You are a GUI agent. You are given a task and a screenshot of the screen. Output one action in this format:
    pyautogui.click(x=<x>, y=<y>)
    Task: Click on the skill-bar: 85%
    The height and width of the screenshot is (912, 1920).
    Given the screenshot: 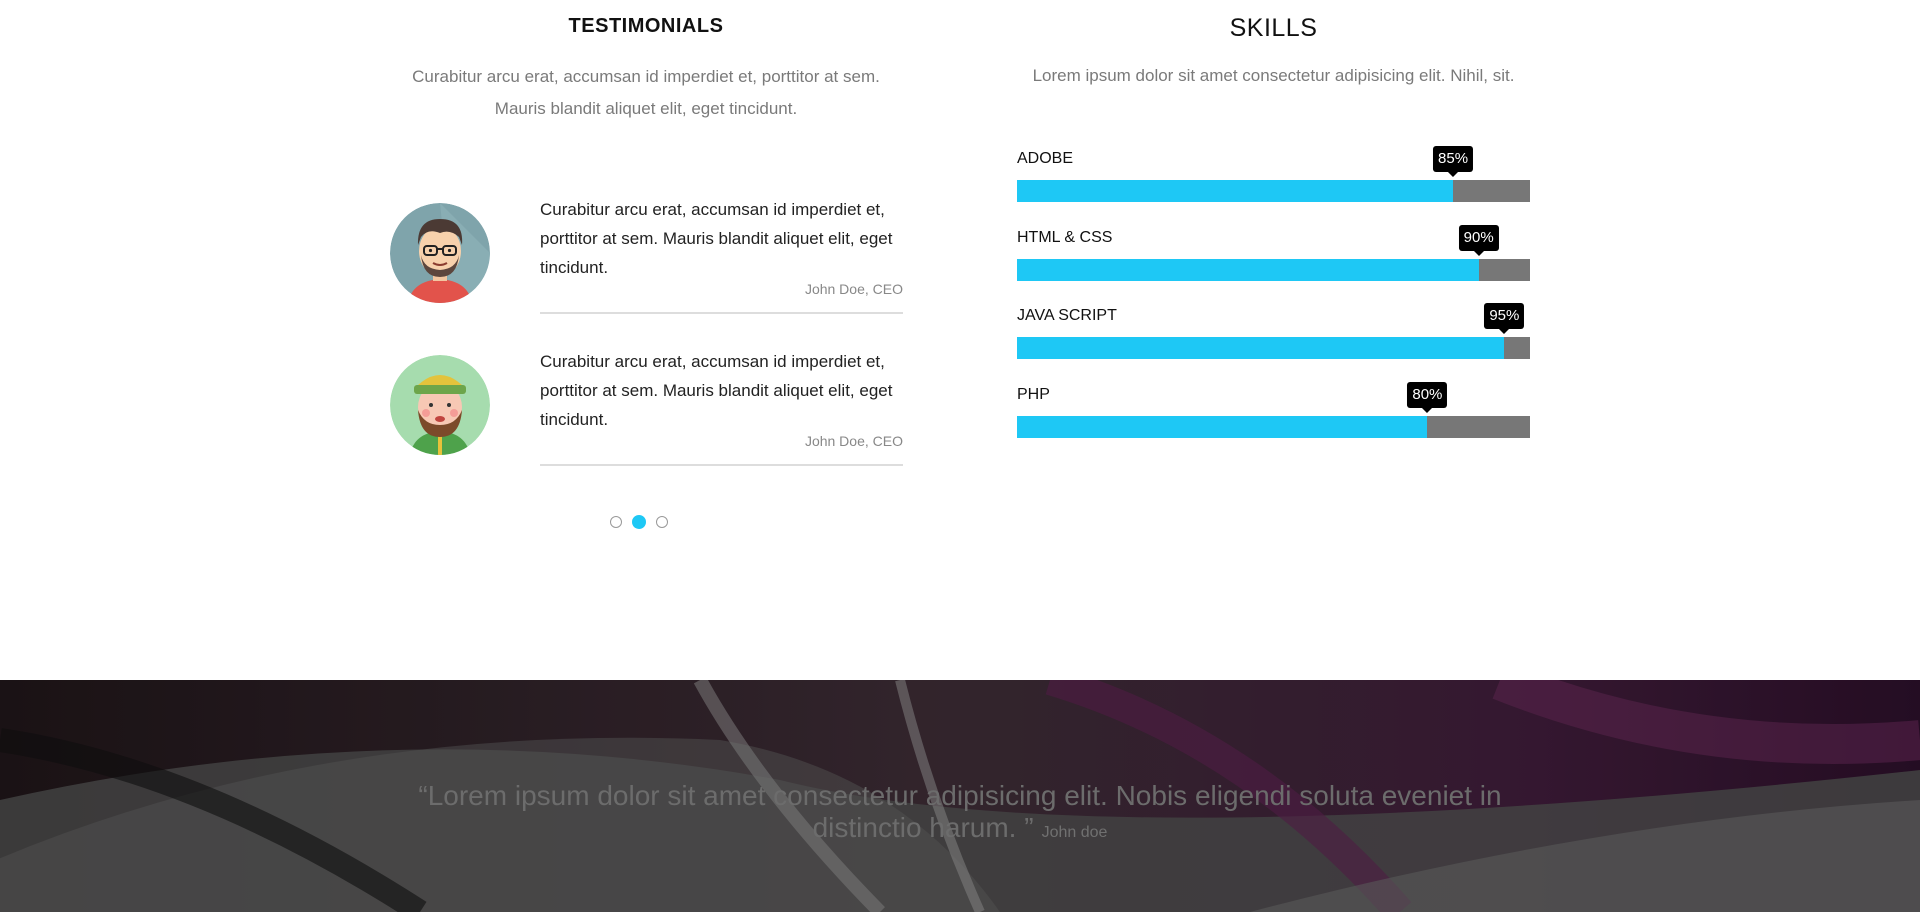 What is the action you would take?
    pyautogui.click(x=1273, y=174)
    